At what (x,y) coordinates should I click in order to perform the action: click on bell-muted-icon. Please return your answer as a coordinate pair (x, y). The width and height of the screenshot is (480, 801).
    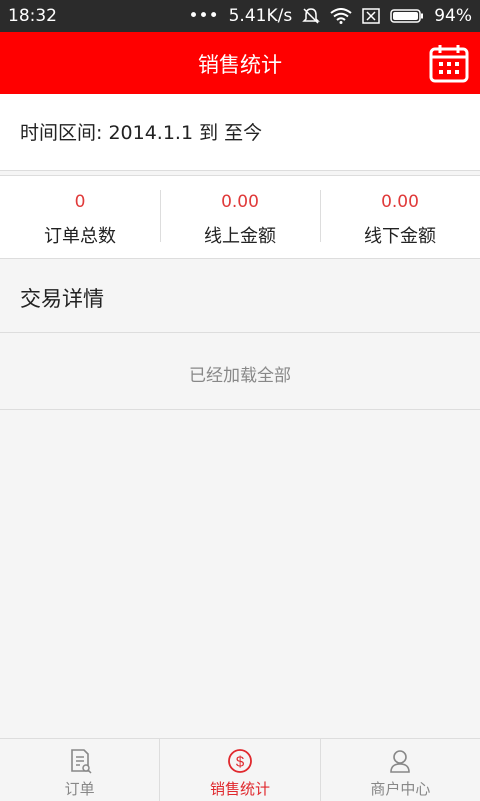
    Looking at the image, I should click on (311, 16).